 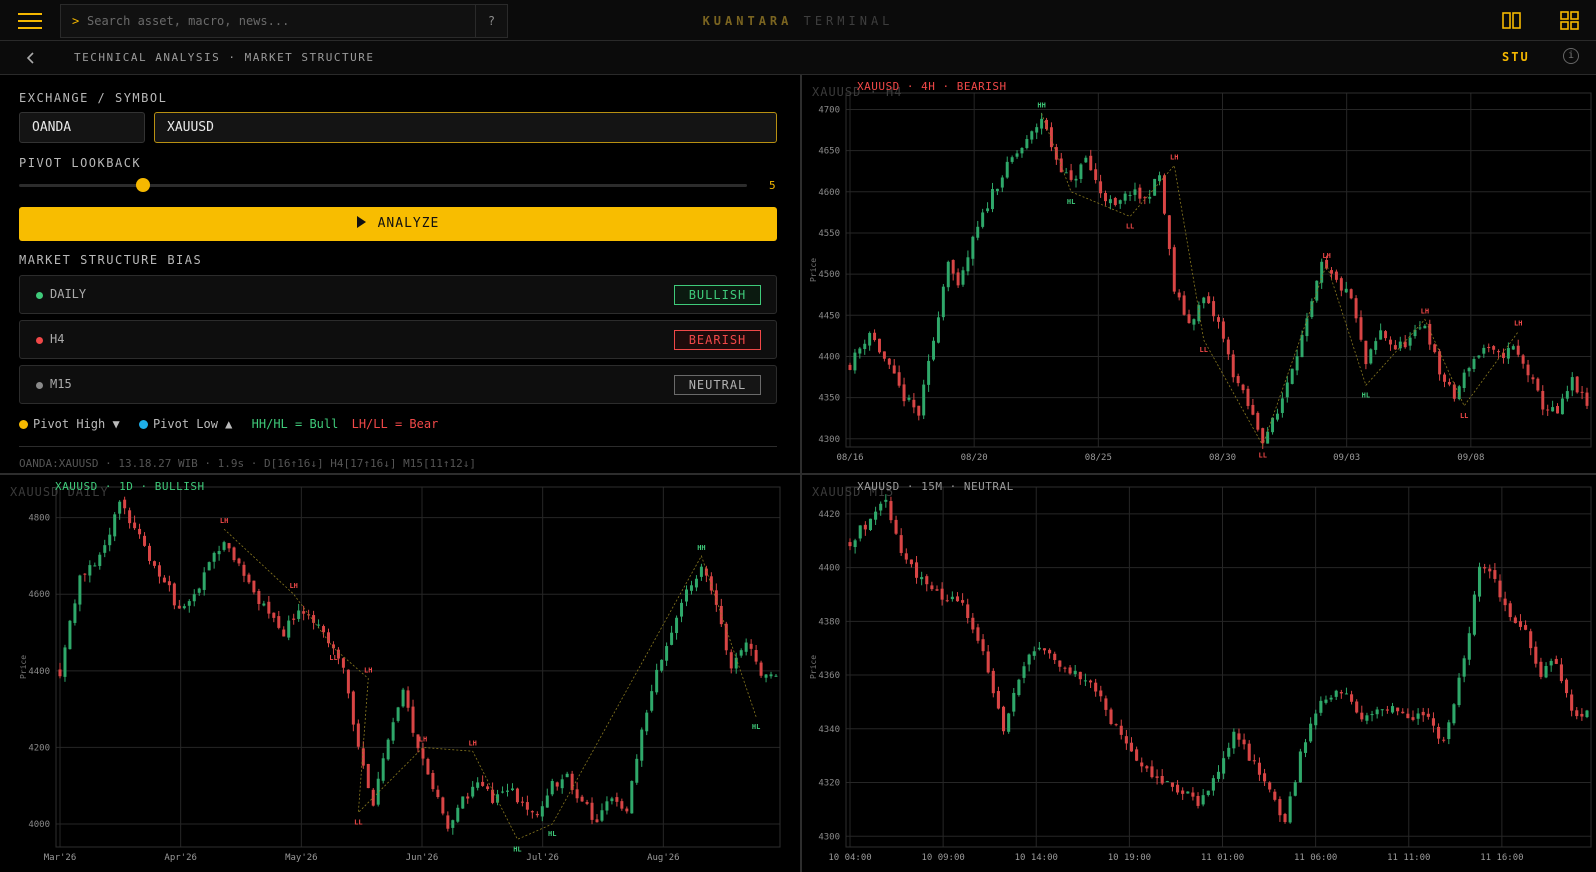 I want to click on help-button: ?, so click(x=491, y=21).